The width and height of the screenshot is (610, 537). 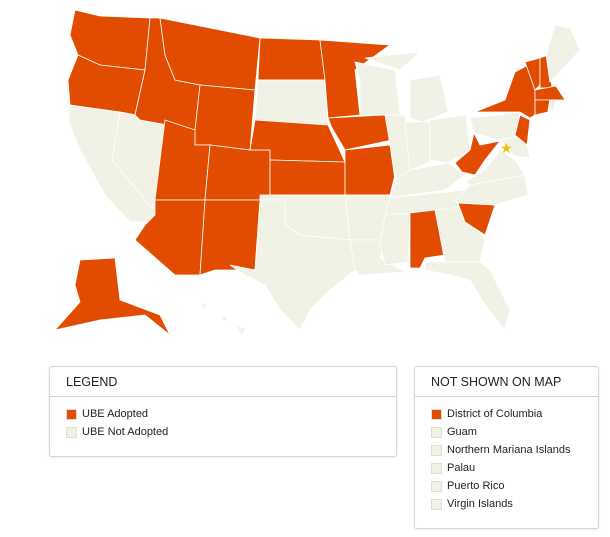 I want to click on legend-item: UBE Adopted, so click(x=231, y=414).